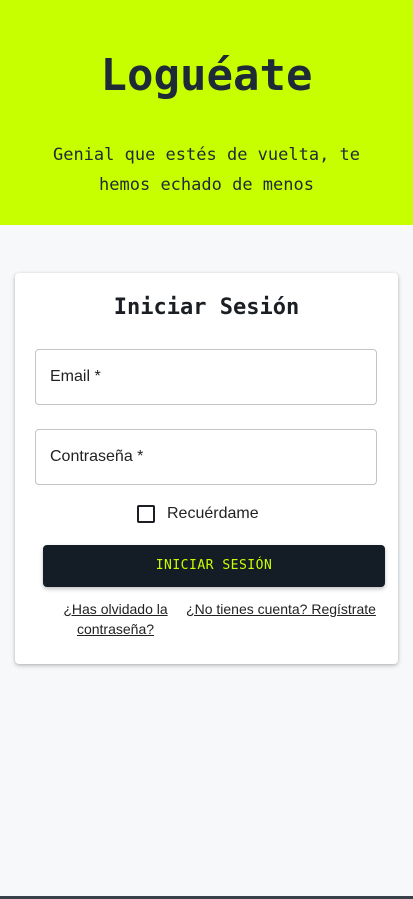 Image resolution: width=413 pixels, height=899 pixels. I want to click on remember-checkbox, so click(146, 514).